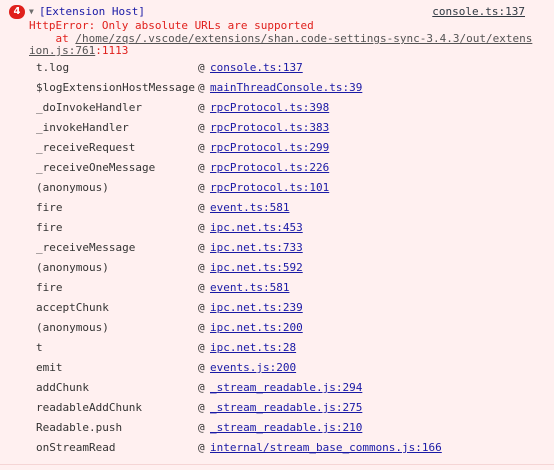 The image size is (554, 470). What do you see at coordinates (31, 12) in the screenshot?
I see `expand-triangle-icon: ▼` at bounding box center [31, 12].